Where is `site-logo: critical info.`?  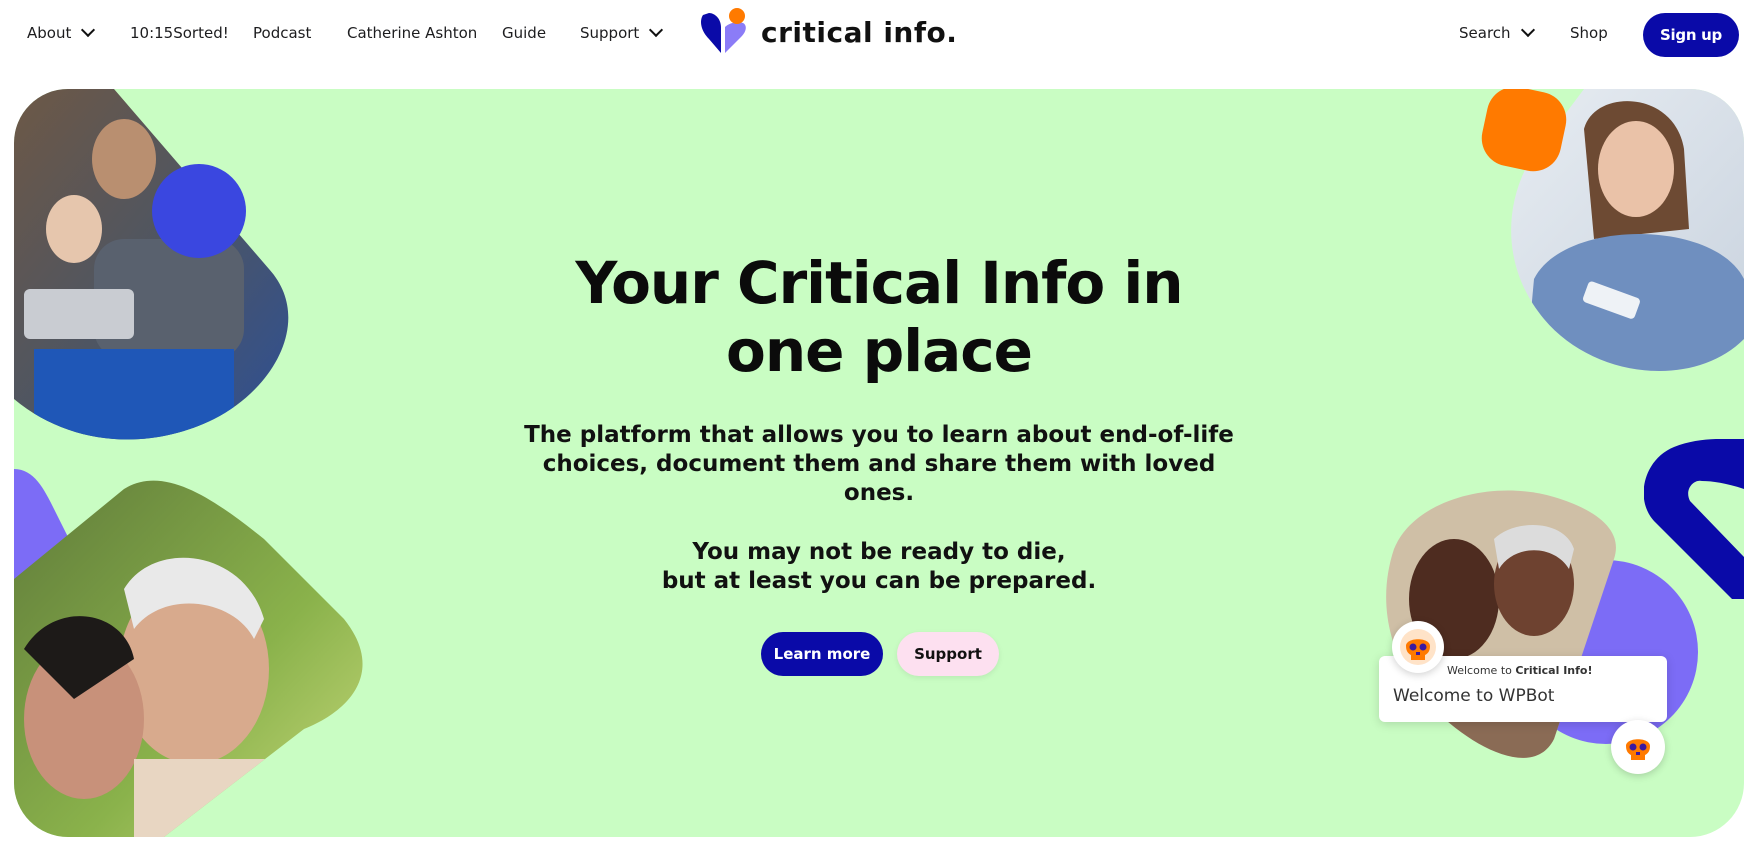 site-logo: critical info. is located at coordinates (827, 32).